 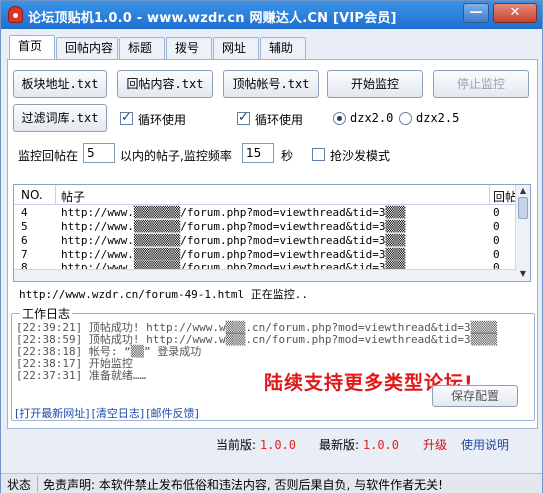 What do you see at coordinates (271, 84) in the screenshot?
I see `top-account-button: 顶帖帐号.txt` at bounding box center [271, 84].